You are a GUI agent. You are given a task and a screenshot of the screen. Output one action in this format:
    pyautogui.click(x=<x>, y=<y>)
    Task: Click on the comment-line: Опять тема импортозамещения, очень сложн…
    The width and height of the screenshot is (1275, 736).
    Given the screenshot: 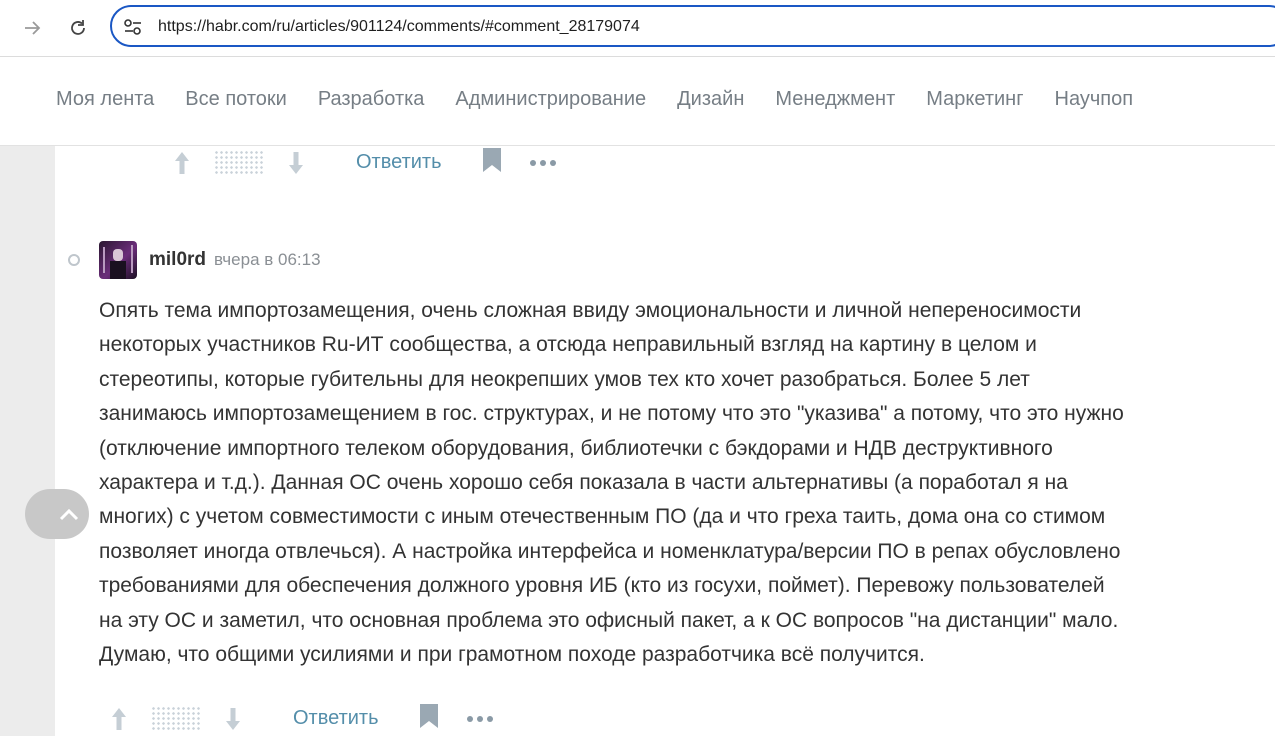 What is the action you would take?
    pyautogui.click(x=590, y=310)
    